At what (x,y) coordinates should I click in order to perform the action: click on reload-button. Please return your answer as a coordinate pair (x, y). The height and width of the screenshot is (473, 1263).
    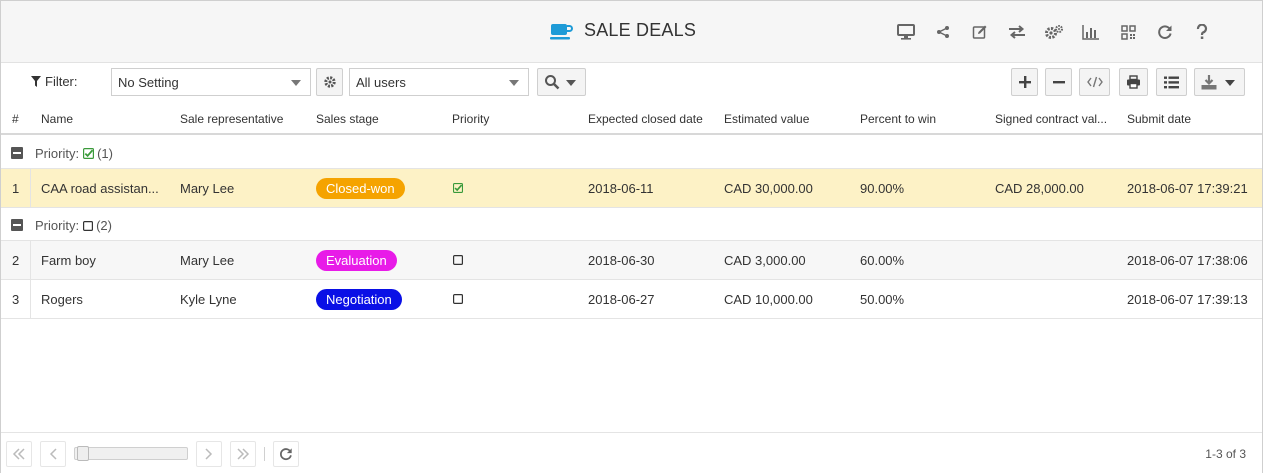
    Looking at the image, I should click on (286, 454).